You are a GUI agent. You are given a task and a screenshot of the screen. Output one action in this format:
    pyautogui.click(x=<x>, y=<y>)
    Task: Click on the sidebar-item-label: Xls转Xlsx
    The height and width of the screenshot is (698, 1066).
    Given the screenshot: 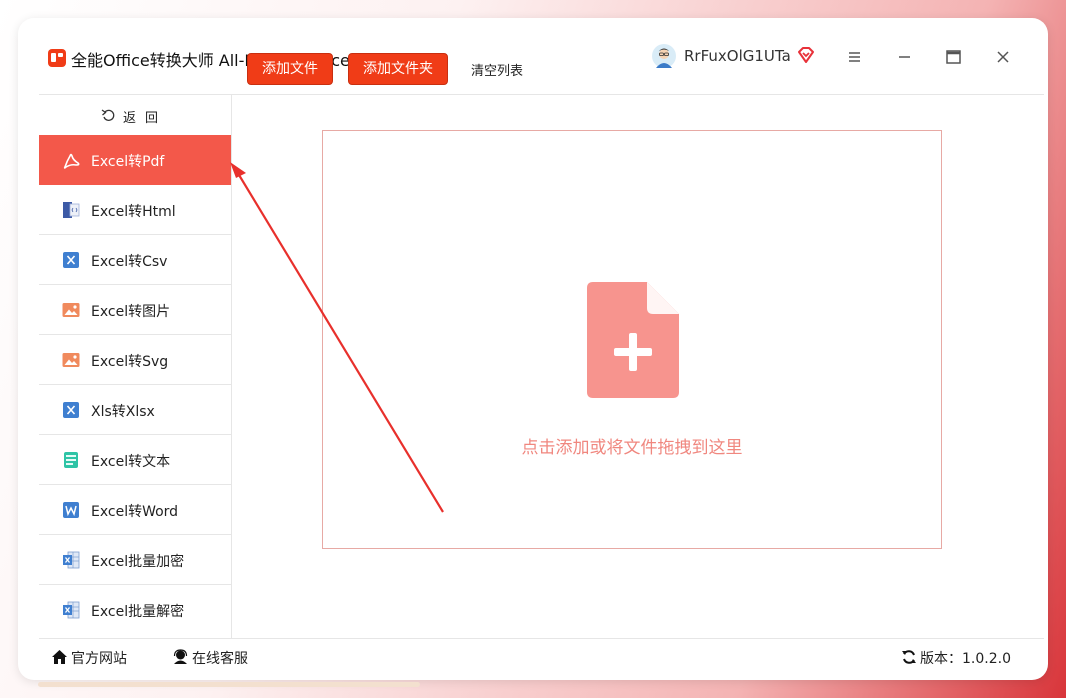 What is the action you would take?
    pyautogui.click(x=123, y=412)
    